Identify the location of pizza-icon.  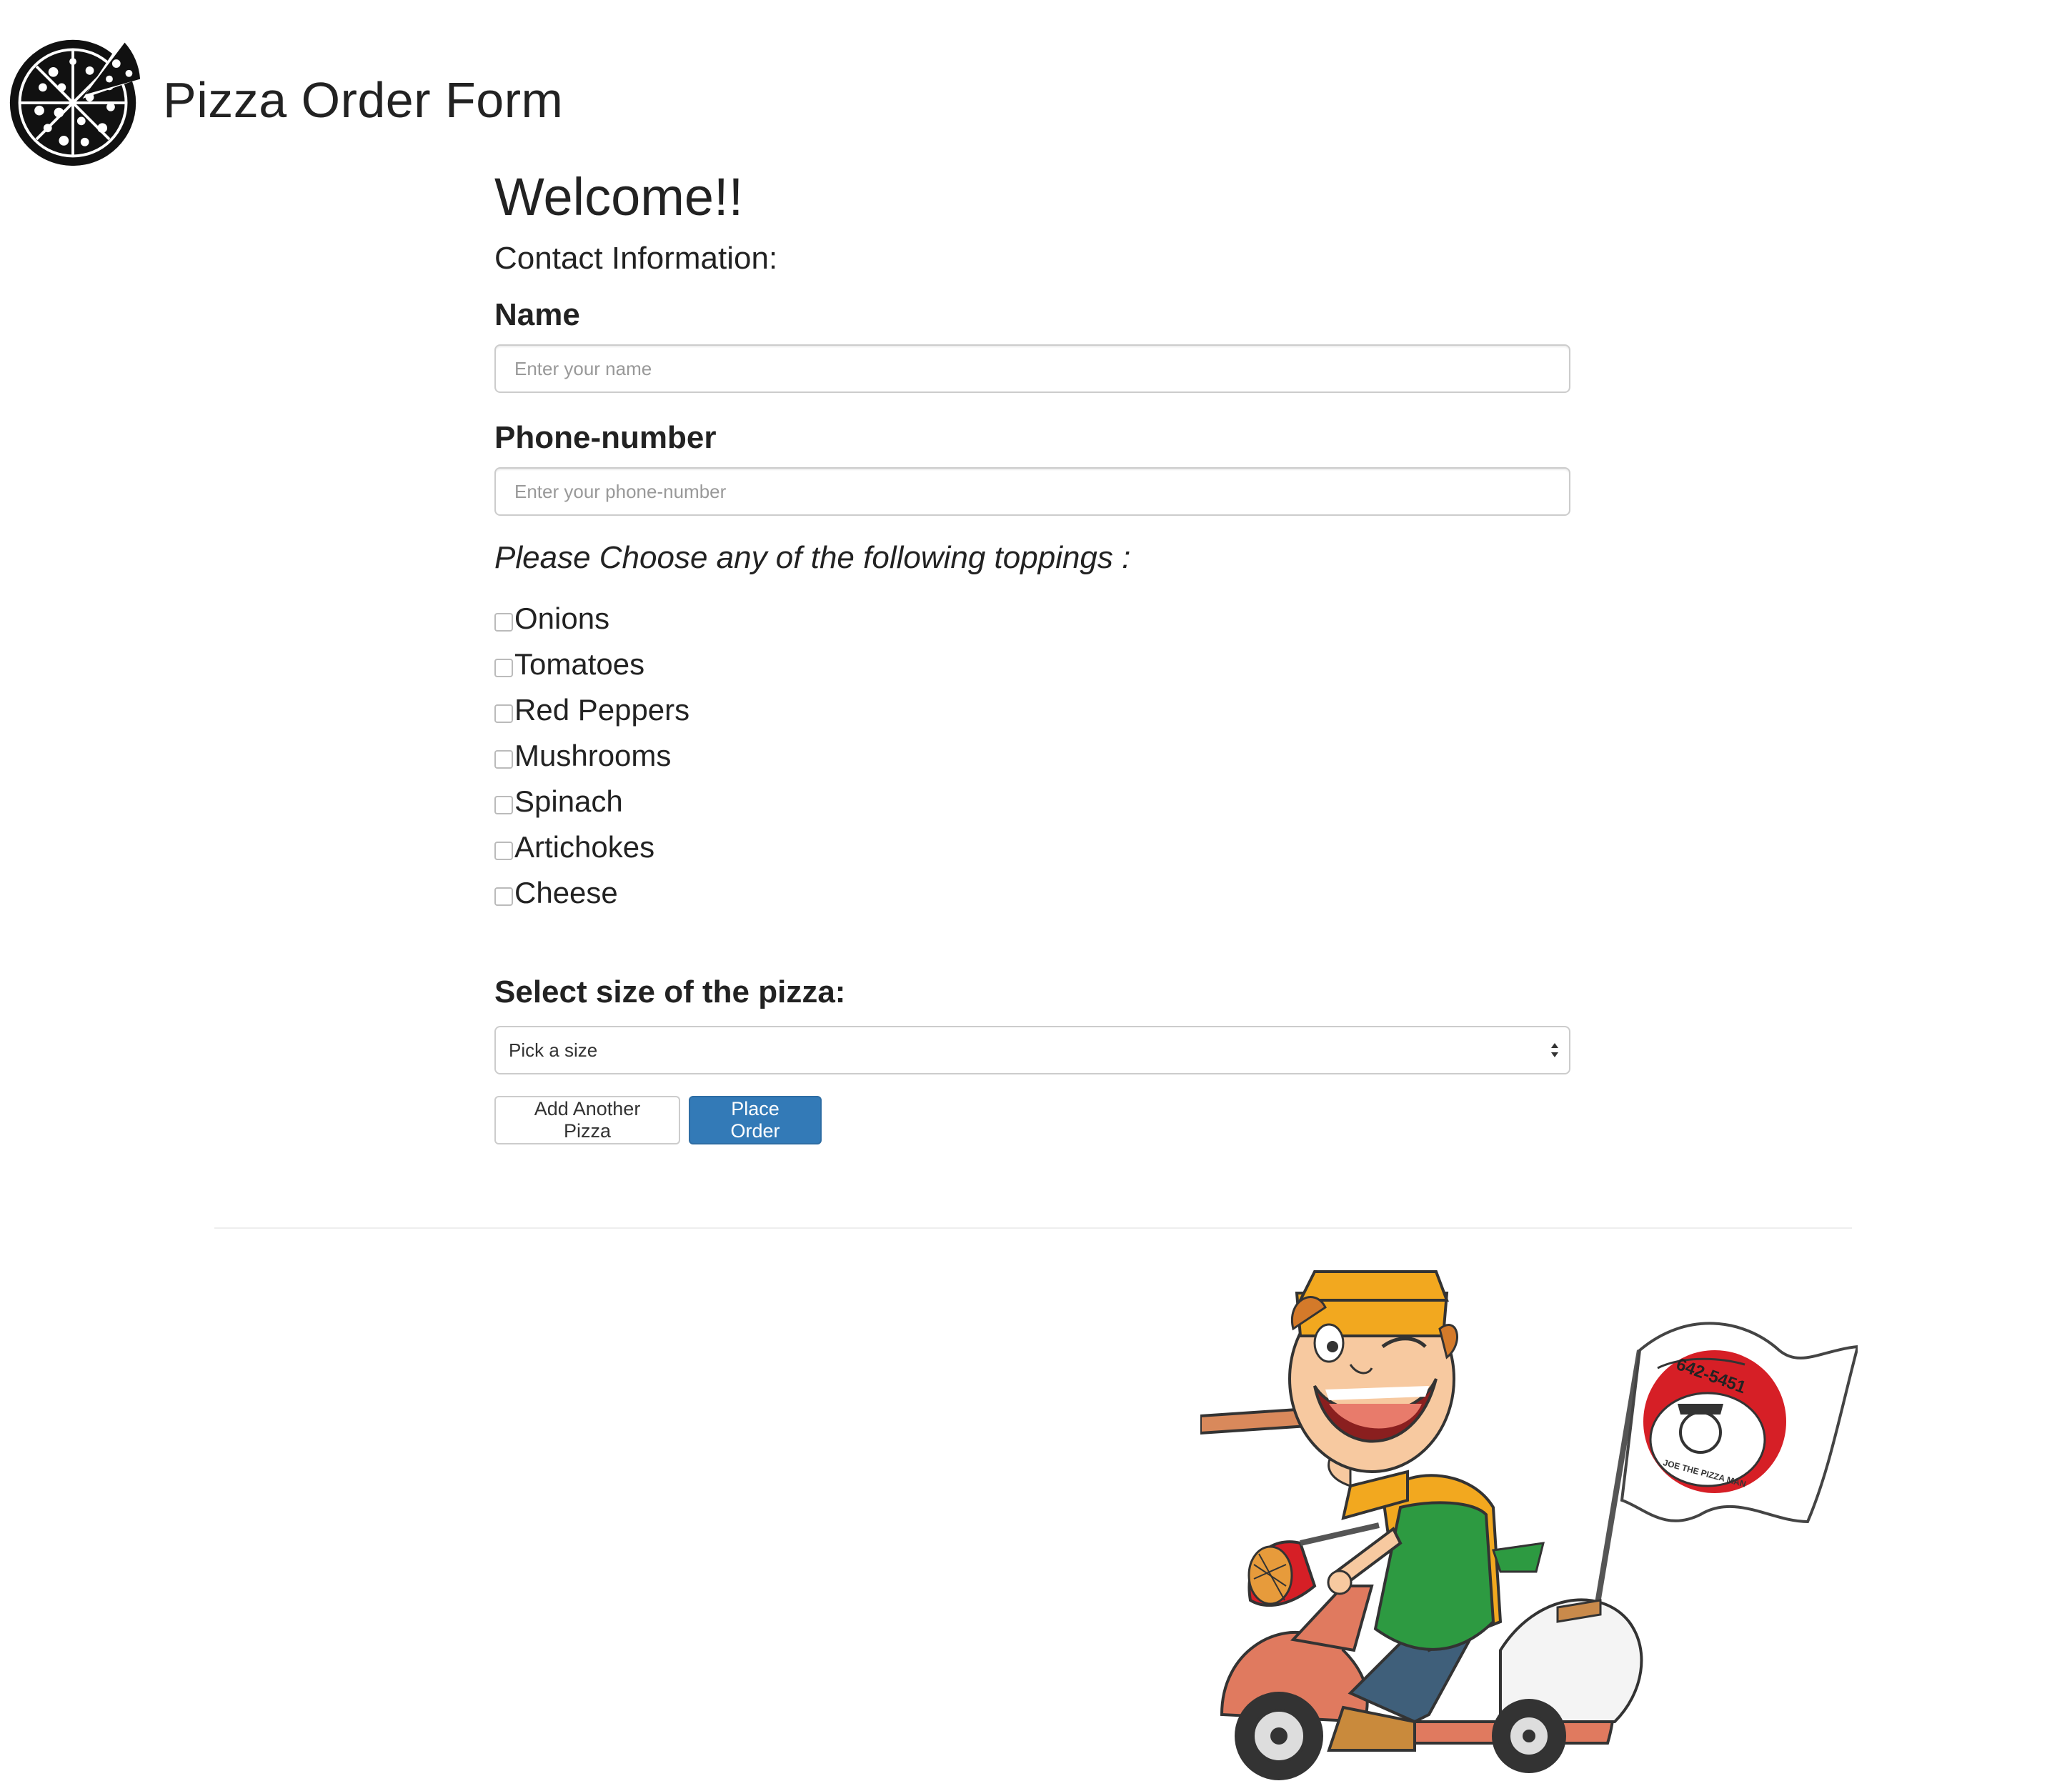
(76, 101).